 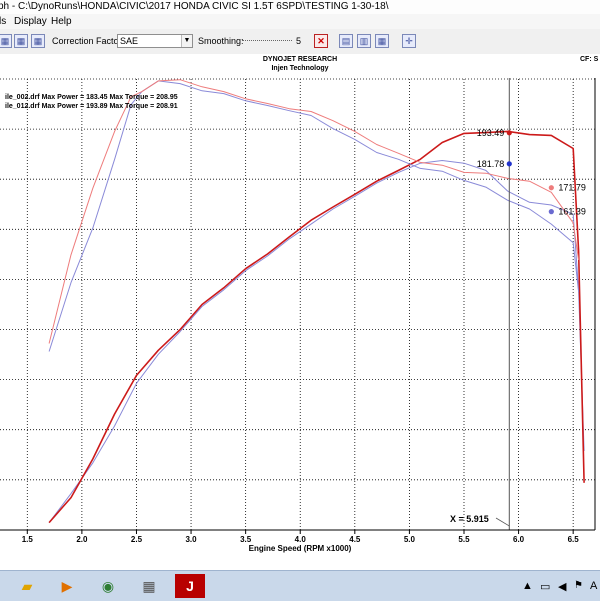 What do you see at coordinates (562, 586) in the screenshot?
I see `volume-icon: ◀` at bounding box center [562, 586].